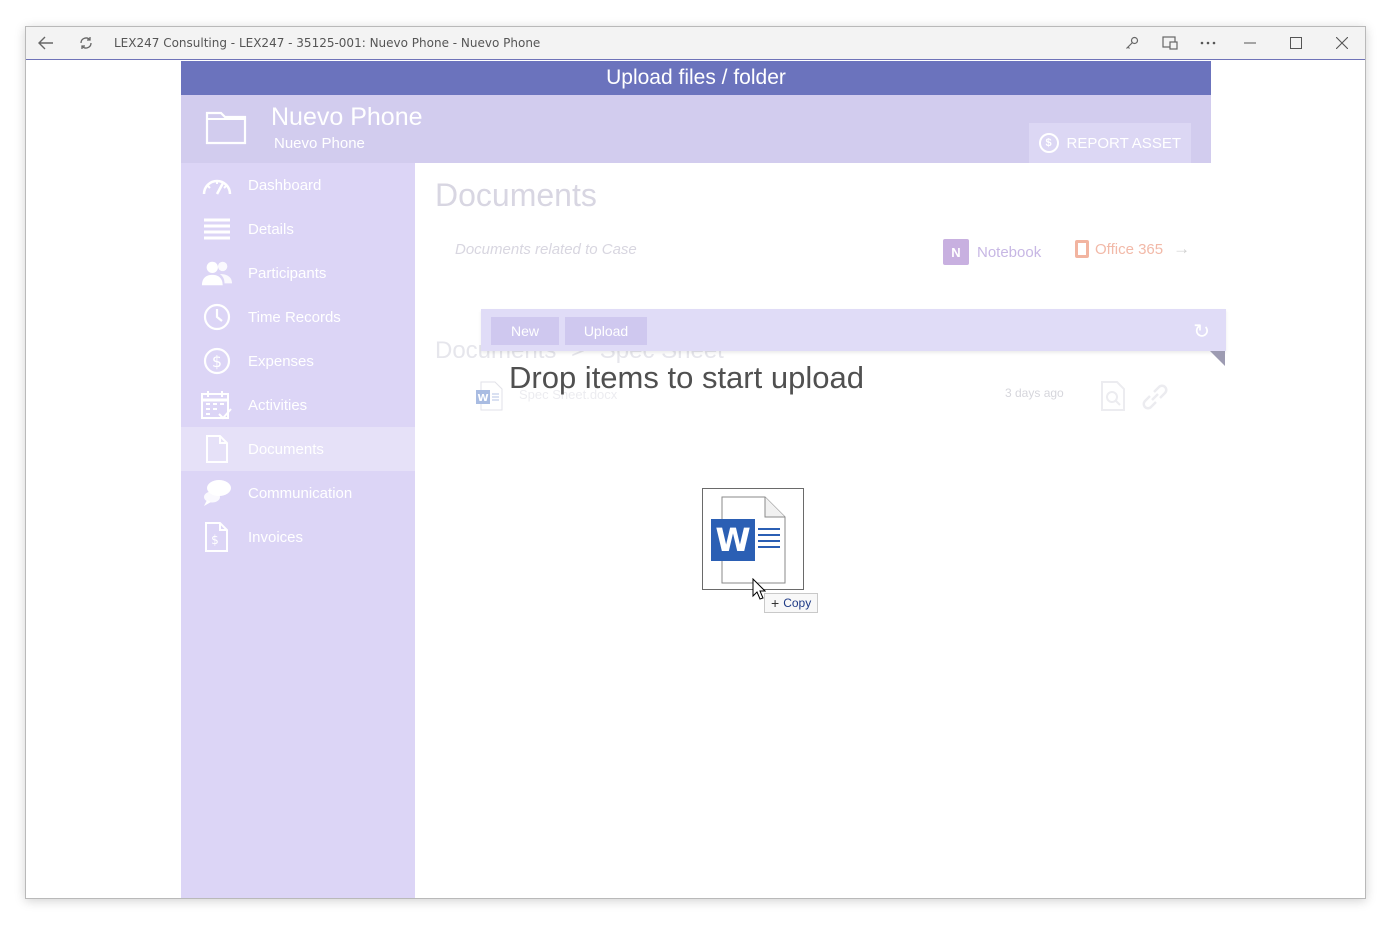  What do you see at coordinates (285, 185) in the screenshot?
I see `sidebar-item-label: Dashboard` at bounding box center [285, 185].